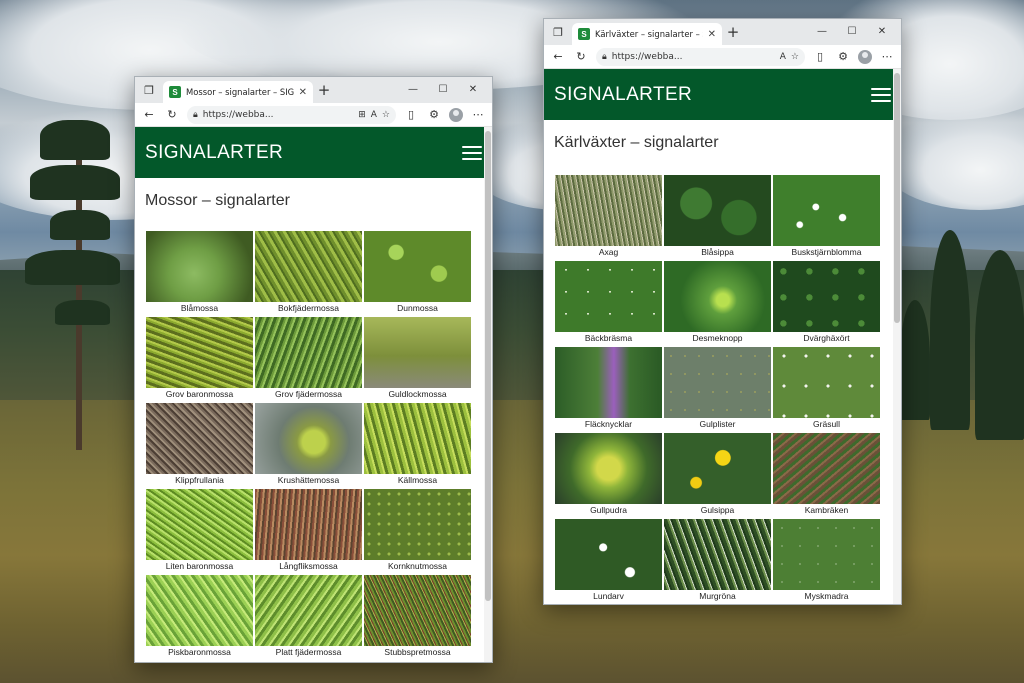 The width and height of the screenshot is (1024, 683). What do you see at coordinates (608, 425) in the screenshot?
I see `species-caption: Fläcknycklar` at bounding box center [608, 425].